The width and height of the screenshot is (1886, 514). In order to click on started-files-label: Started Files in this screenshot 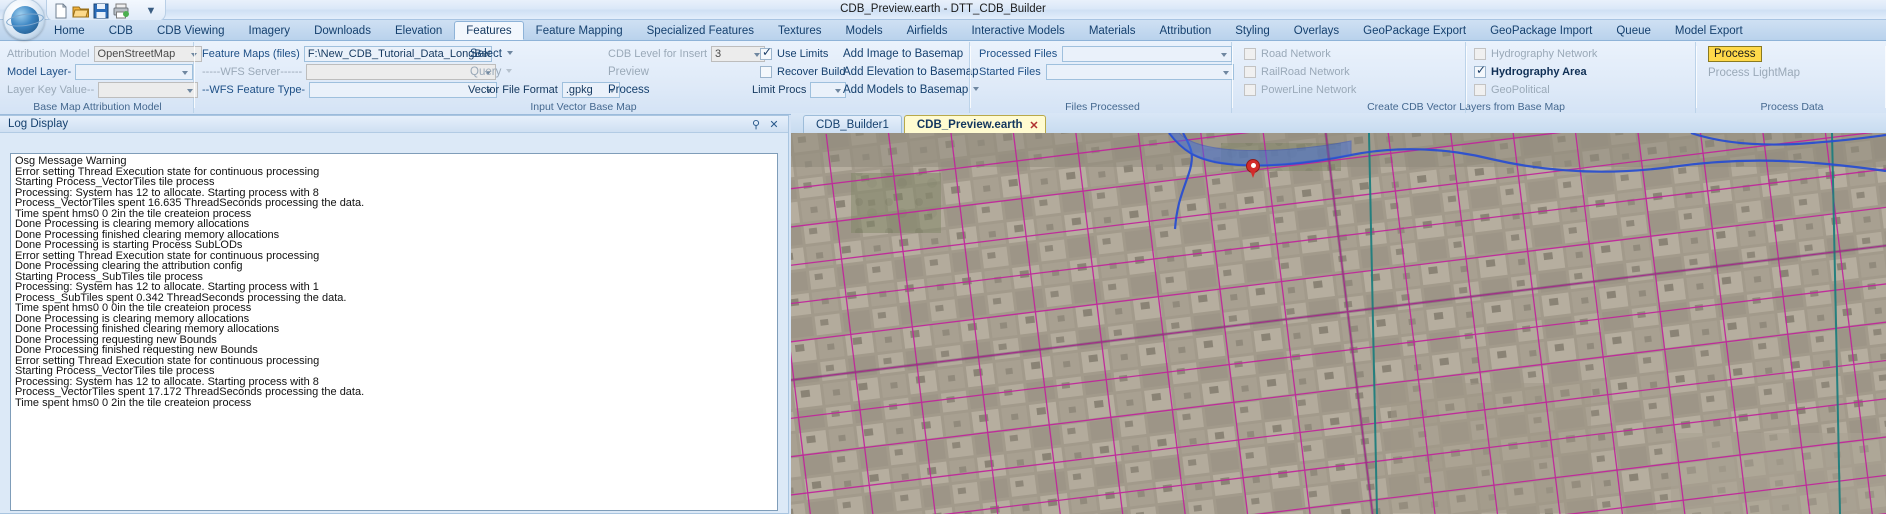, I will do `click(1010, 71)`.